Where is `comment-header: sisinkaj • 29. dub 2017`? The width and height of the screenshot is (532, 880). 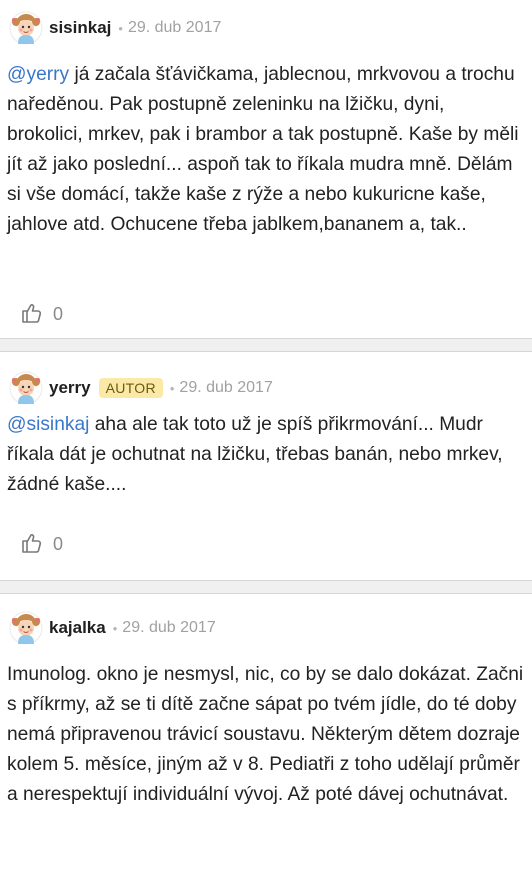 comment-header: sisinkaj • 29. dub 2017 is located at coordinates (115, 28).